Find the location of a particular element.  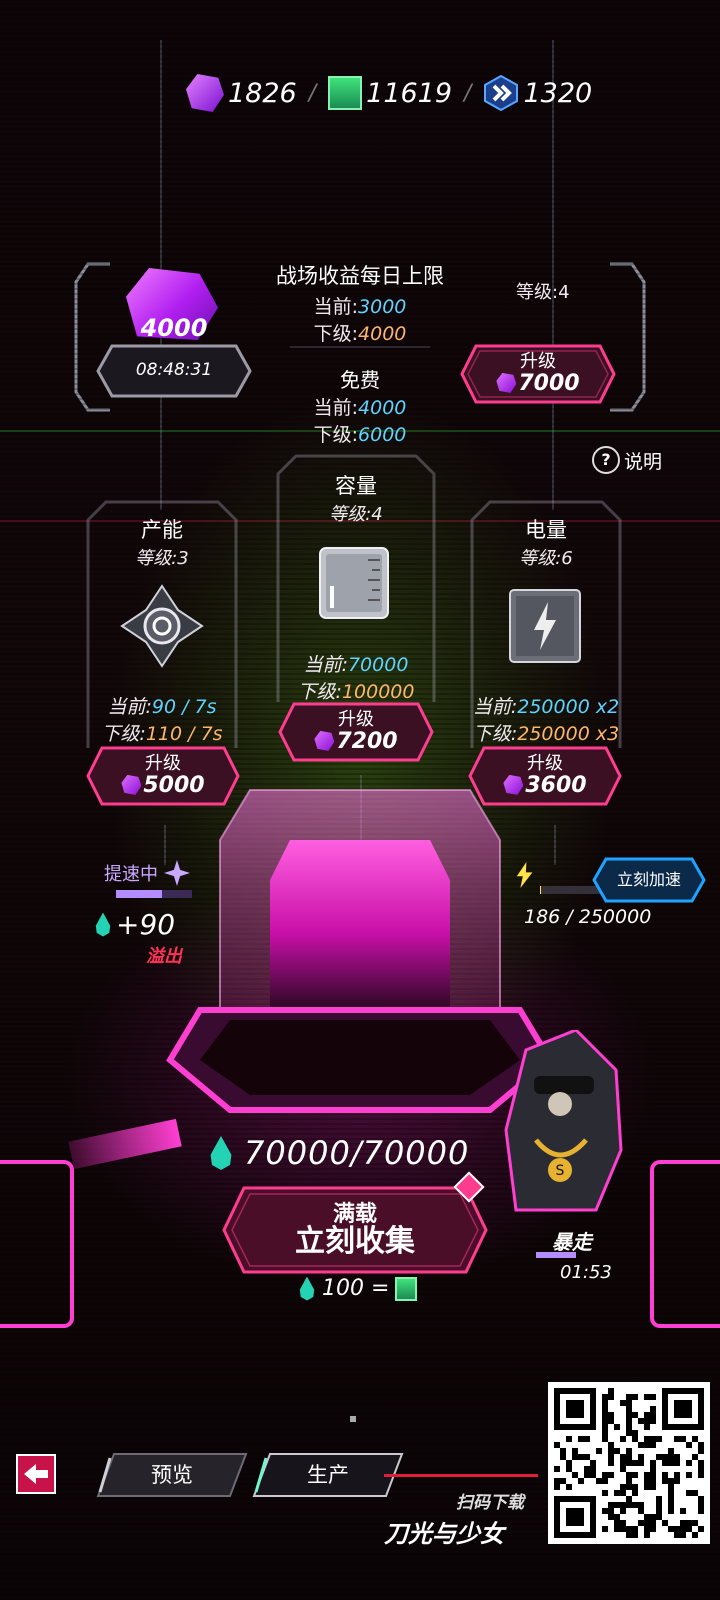

question-icon: ? is located at coordinates (606, 460).